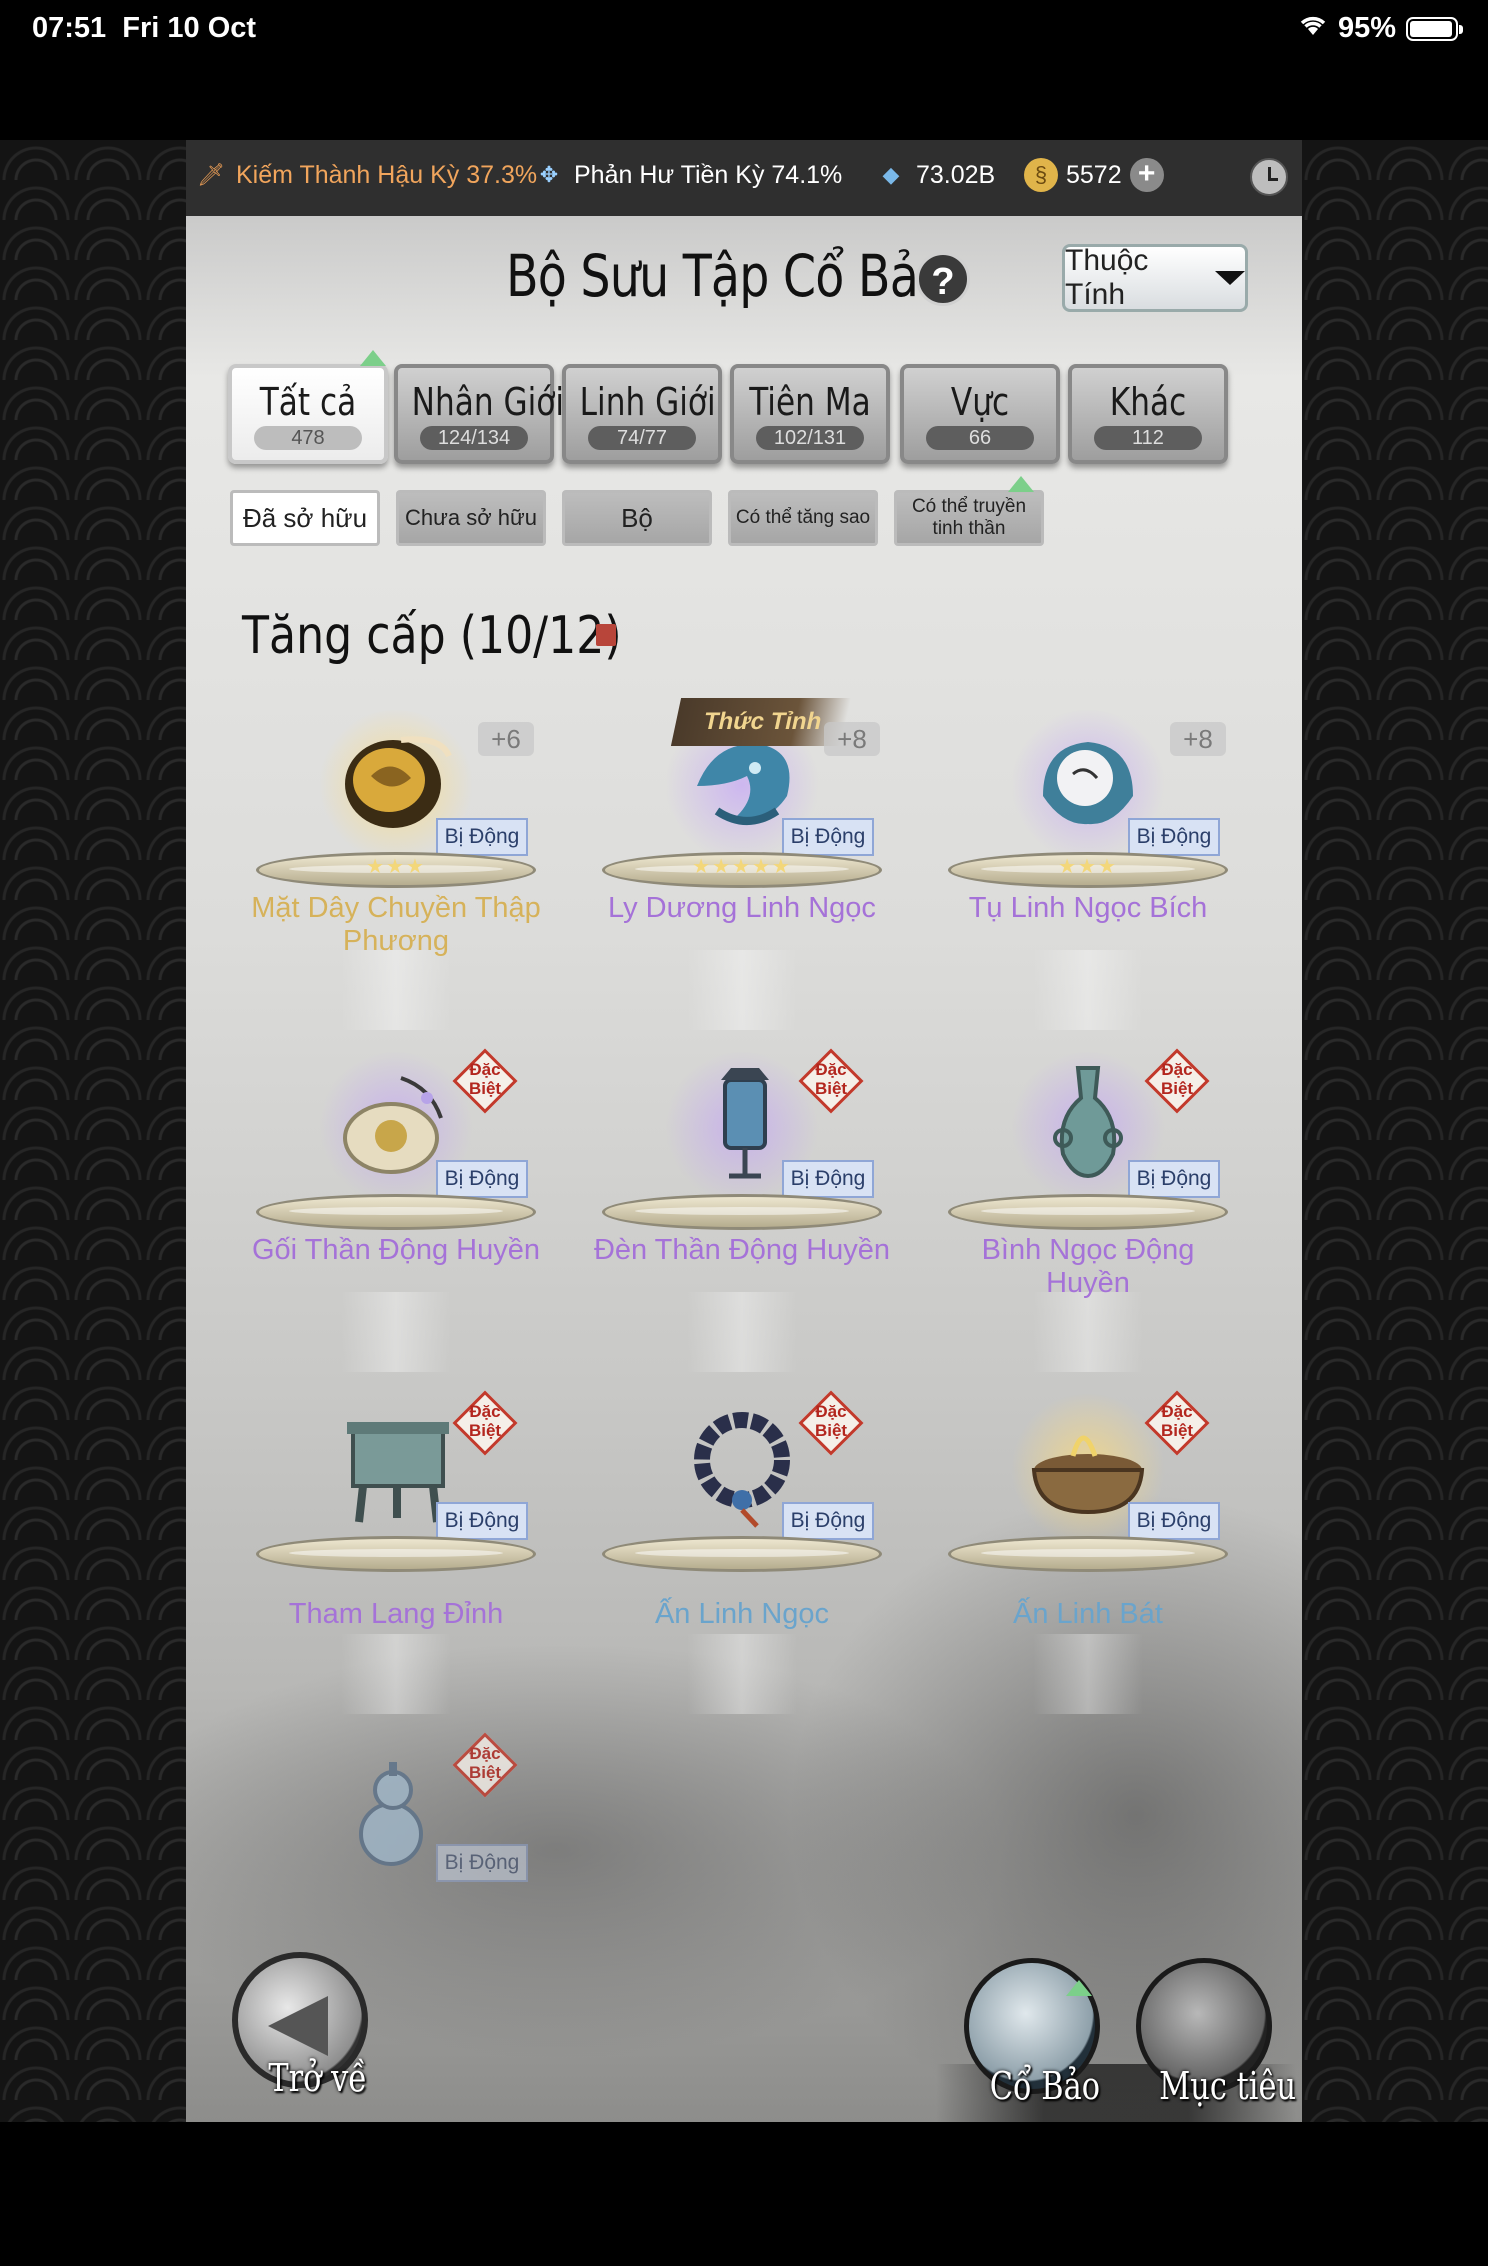 This screenshot has width=1488, height=2266. I want to click on filter-set: Bộ, so click(637, 518).